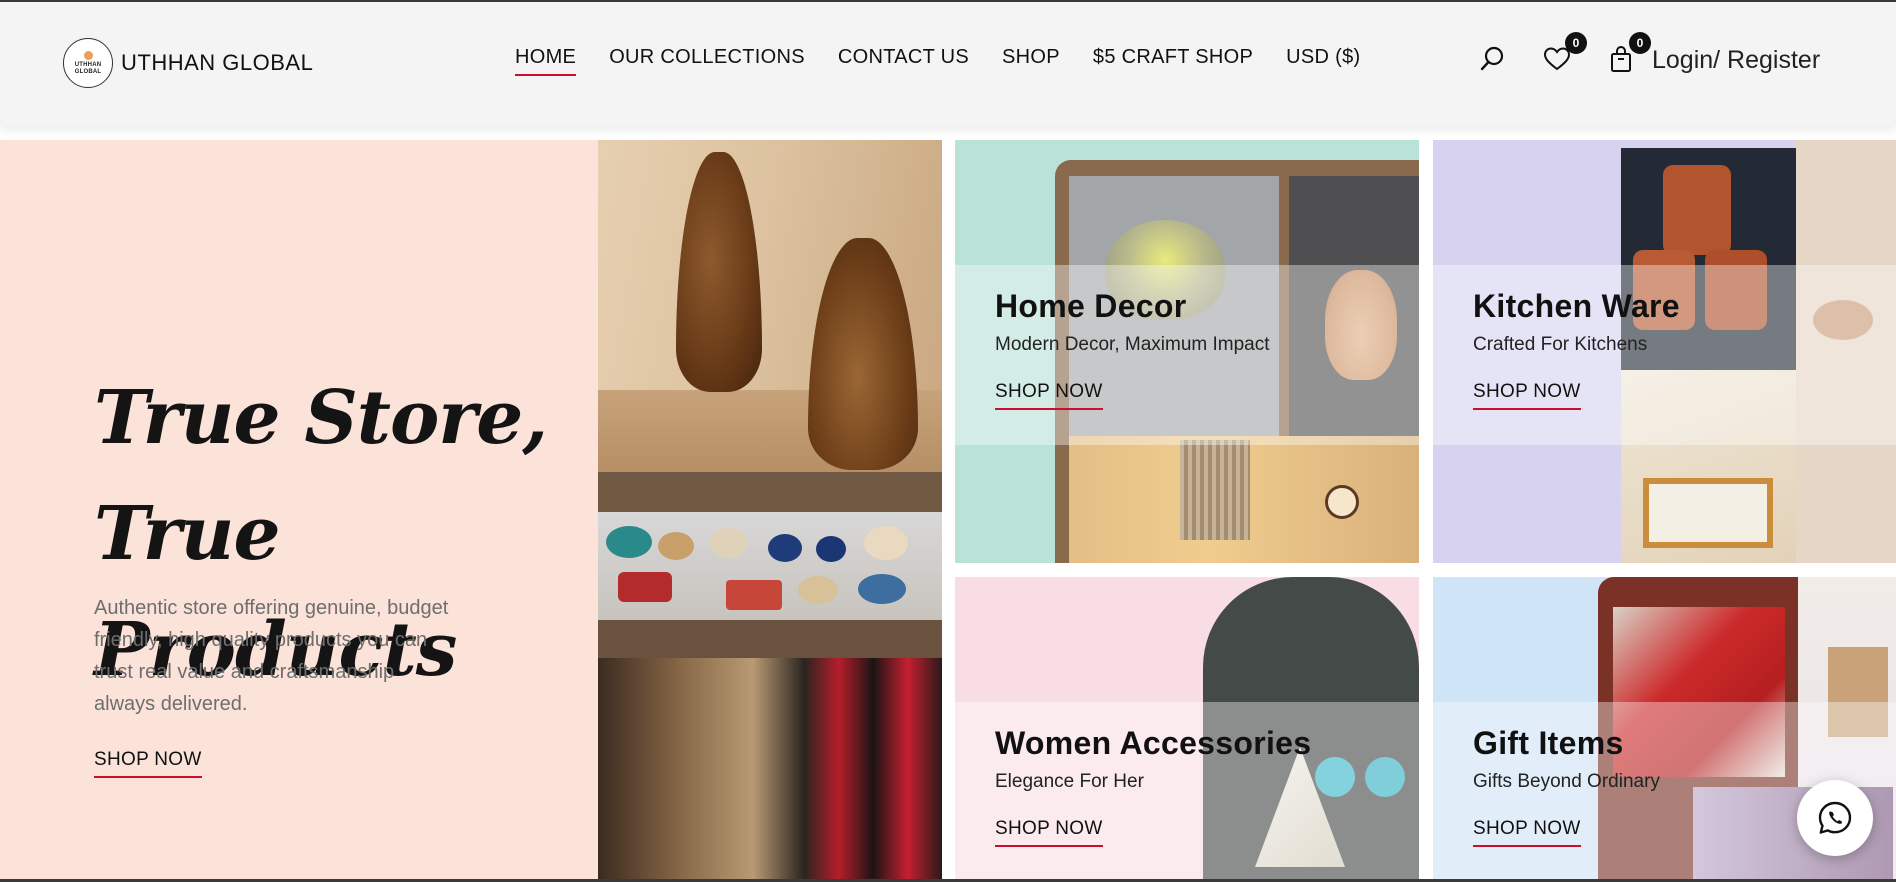  What do you see at coordinates (1560, 344) in the screenshot?
I see `category-subtitle: Crafted For Kitchens` at bounding box center [1560, 344].